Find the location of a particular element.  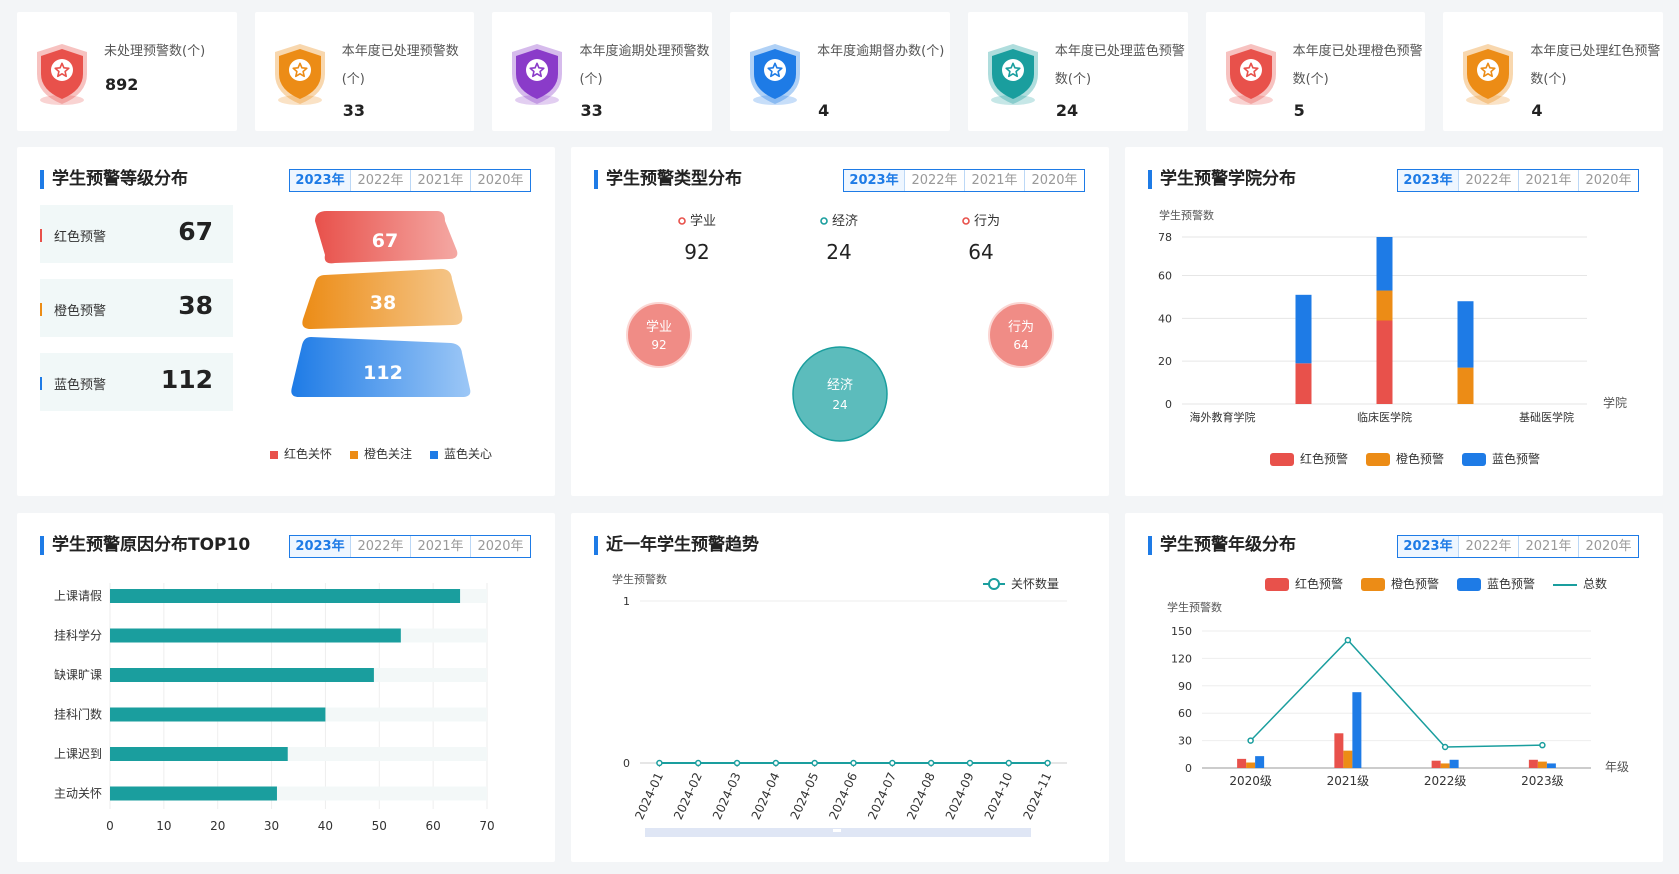

x-tick-label: 2024-01 is located at coordinates (649, 795).